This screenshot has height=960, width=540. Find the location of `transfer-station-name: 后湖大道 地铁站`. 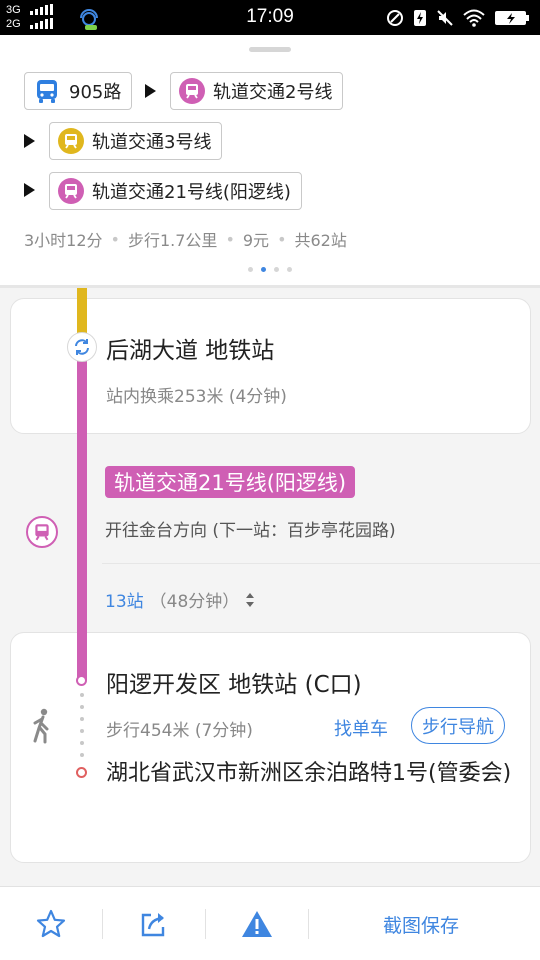

transfer-station-name: 后湖大道 地铁站 is located at coordinates (190, 351).